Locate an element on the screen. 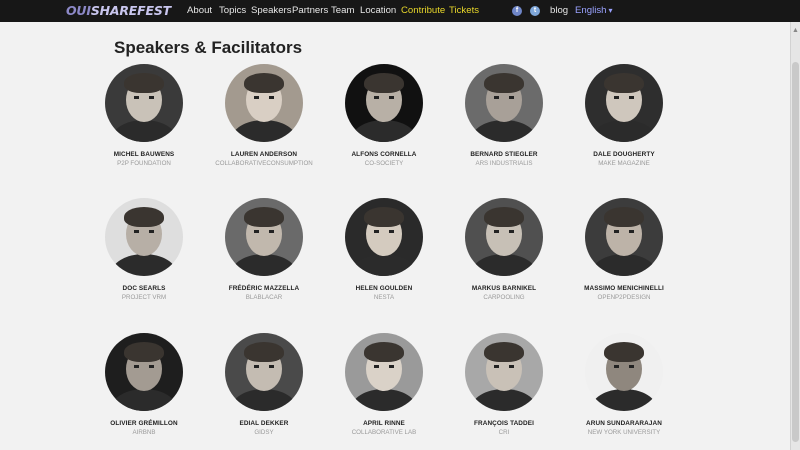  speaker-card: Helen Goulden Nesta is located at coordinates (384, 250).